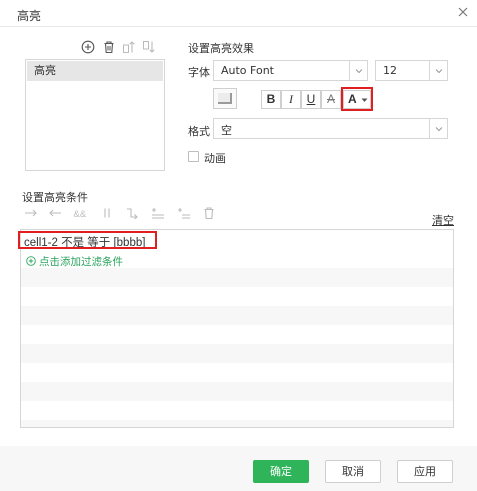  What do you see at coordinates (129, 47) in the screenshot?
I see `move-up-icon` at bounding box center [129, 47].